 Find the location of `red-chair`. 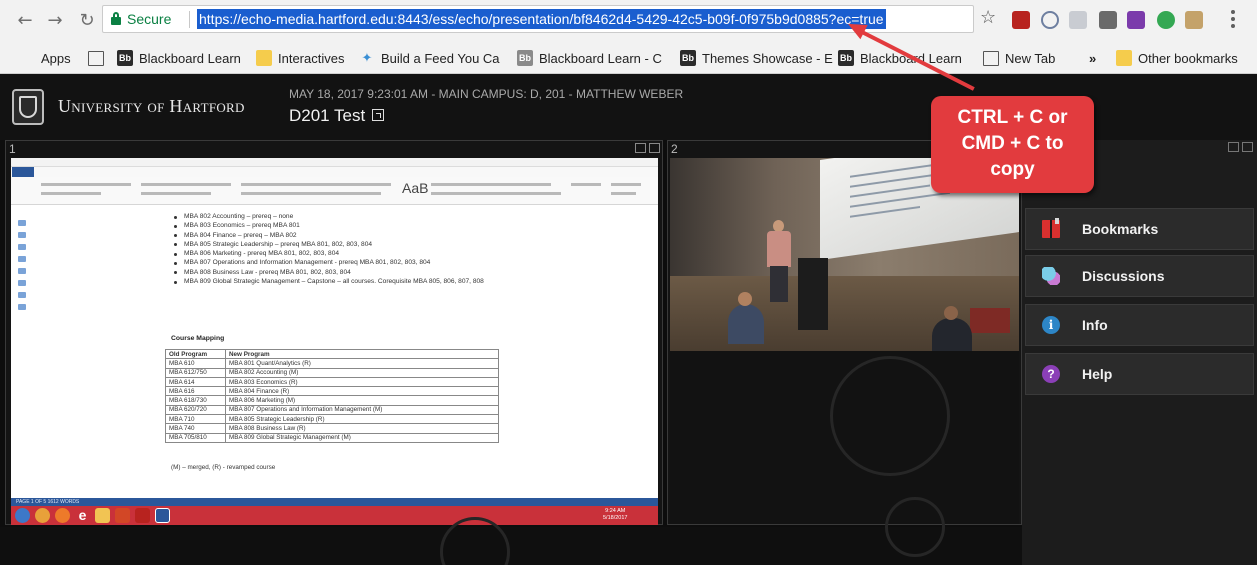

red-chair is located at coordinates (990, 320).